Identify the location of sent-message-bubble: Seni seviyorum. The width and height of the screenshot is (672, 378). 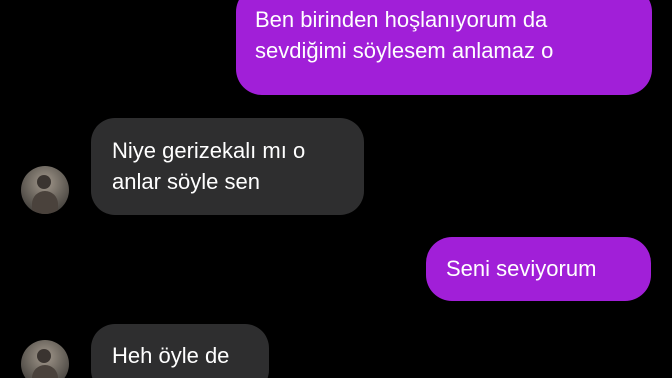
(538, 269).